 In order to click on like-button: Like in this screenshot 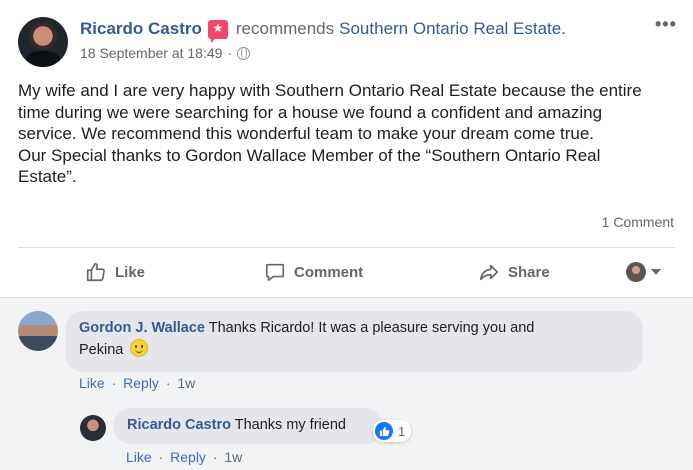, I will do `click(115, 272)`.